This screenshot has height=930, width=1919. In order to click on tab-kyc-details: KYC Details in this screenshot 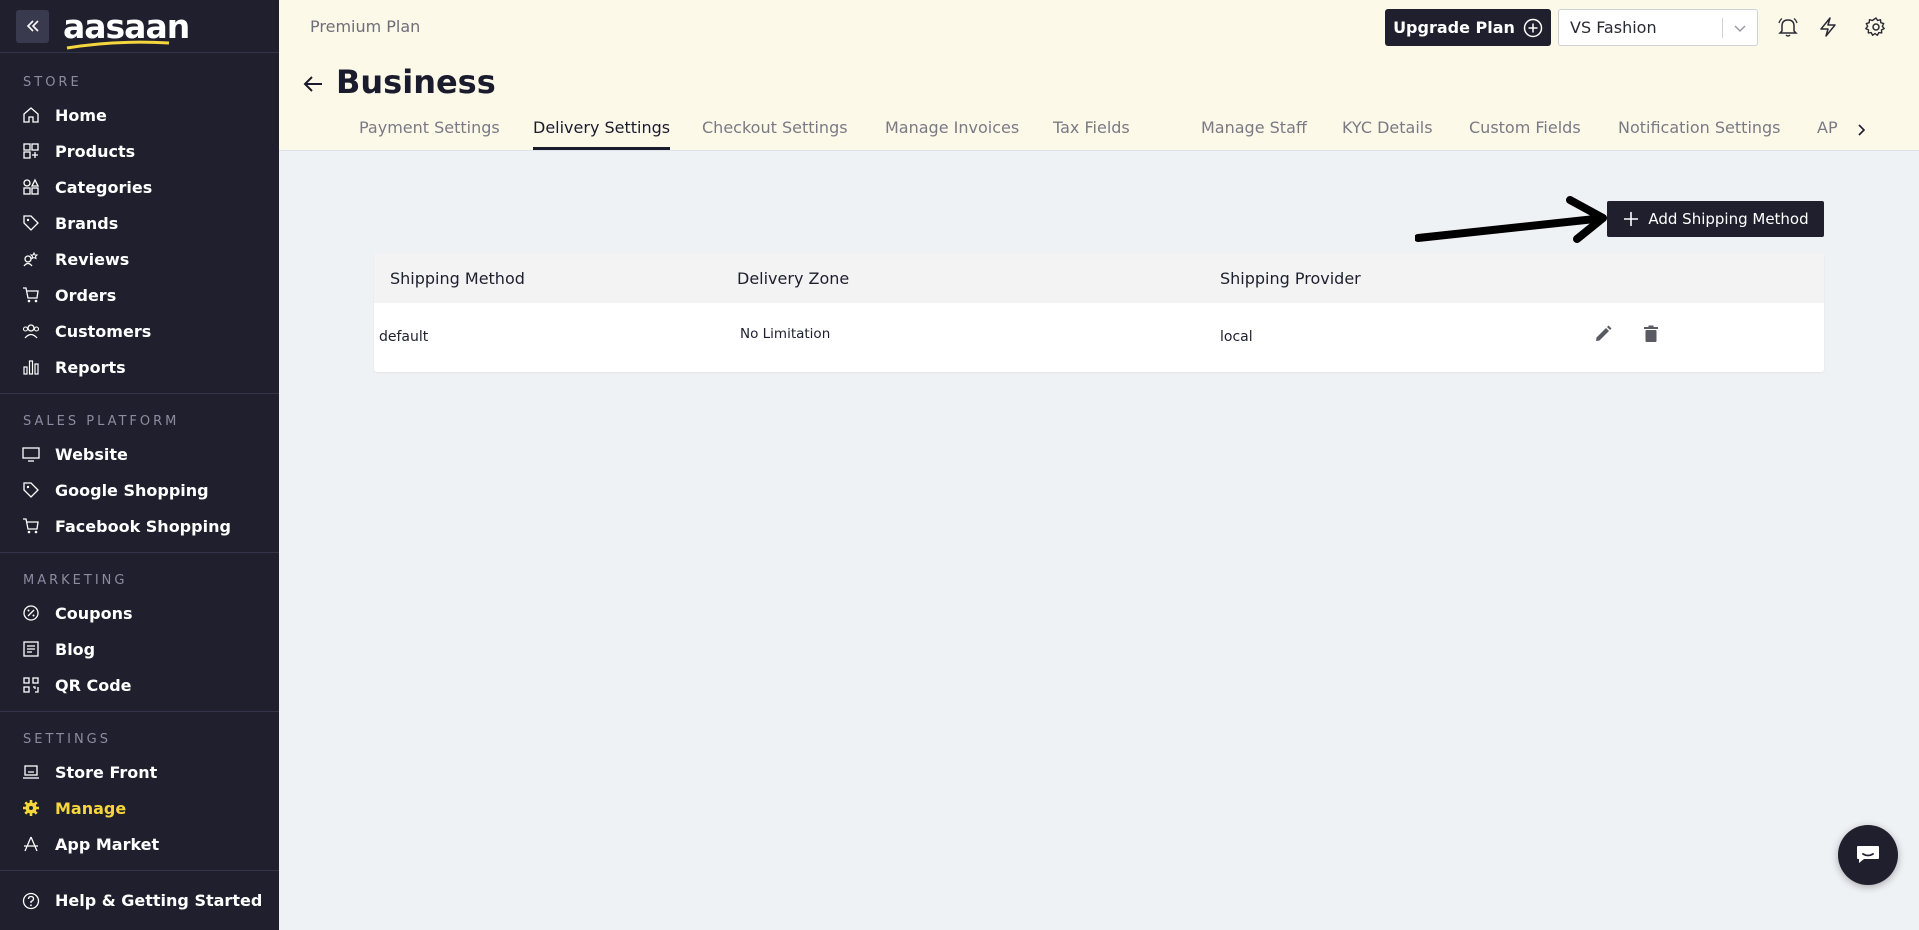, I will do `click(1387, 134)`.